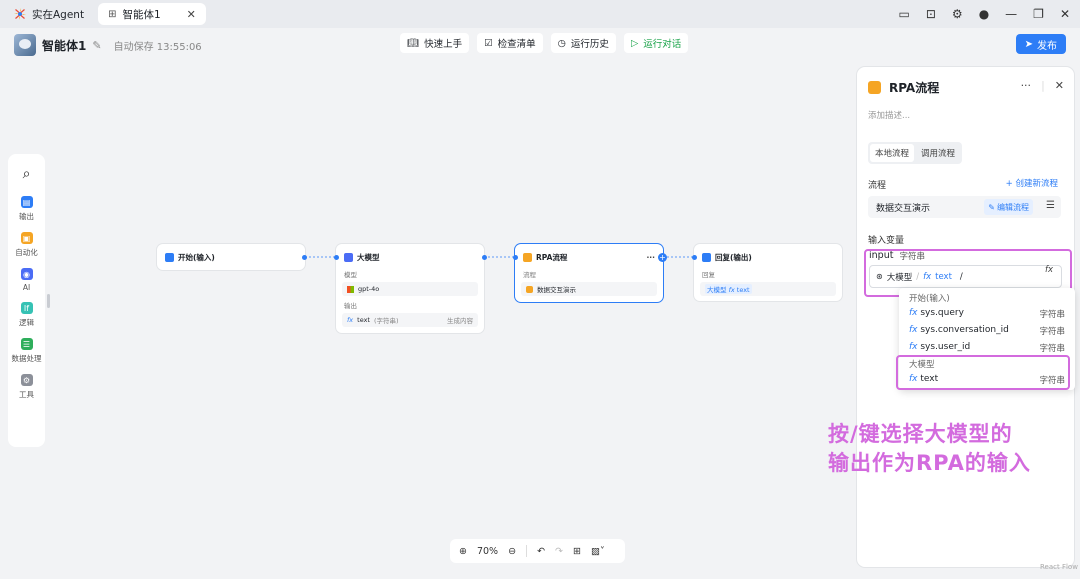 The image size is (1080, 579). I want to click on search-icon: ⌕, so click(26, 174).